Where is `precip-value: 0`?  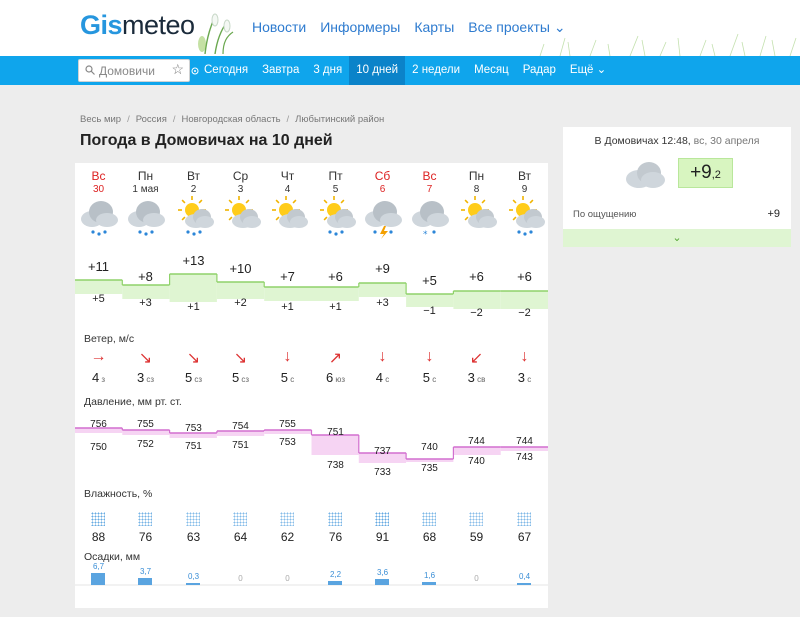
precip-value: 0 is located at coordinates (287, 578).